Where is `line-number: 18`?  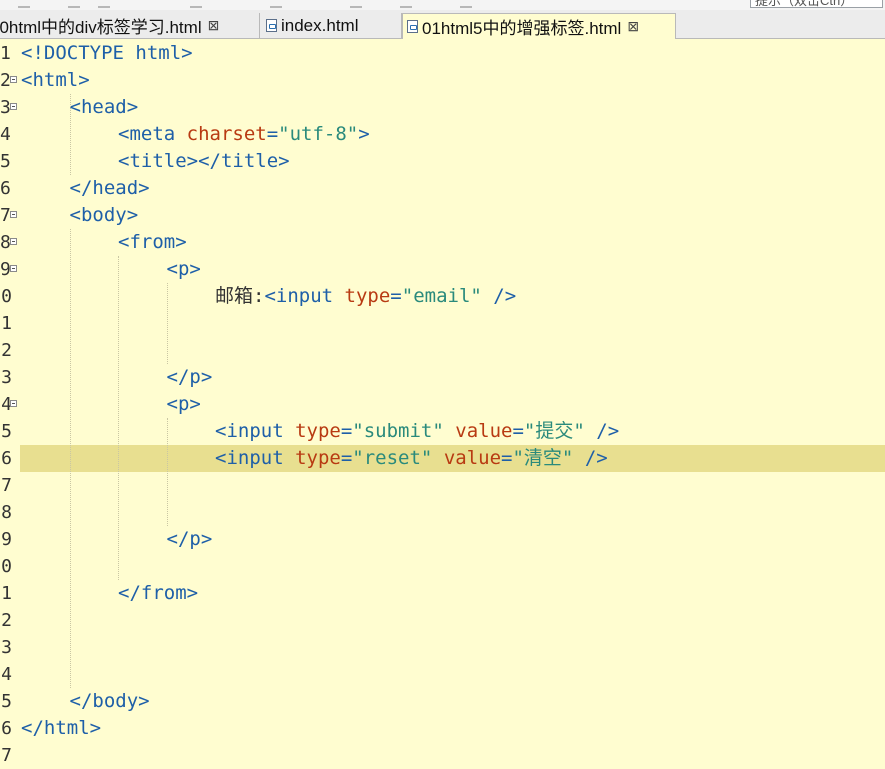 line-number: 18 is located at coordinates (6, 512).